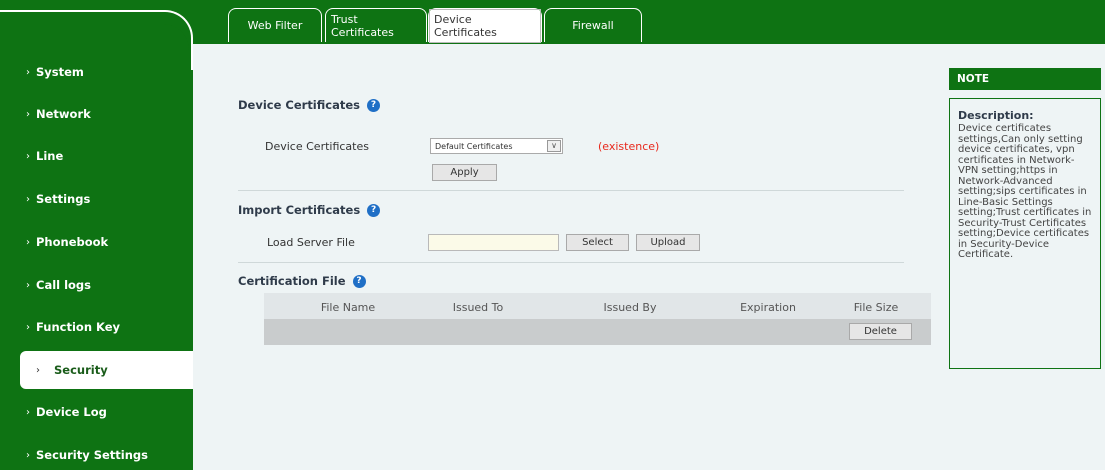 This screenshot has height=470, width=1105. What do you see at coordinates (302, 281) in the screenshot?
I see `certification-file-heading: Certification File ?` at bounding box center [302, 281].